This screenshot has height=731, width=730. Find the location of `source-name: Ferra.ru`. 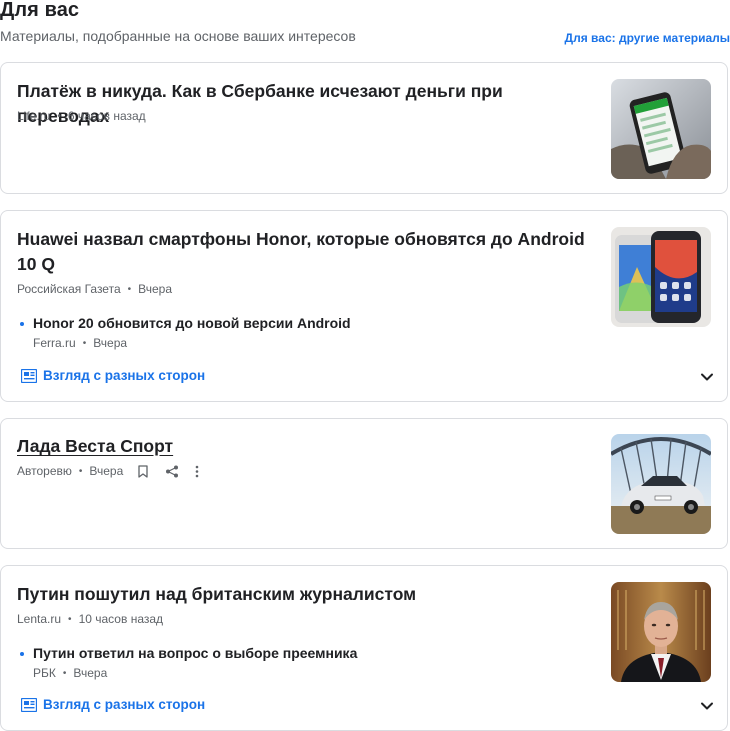

source-name: Ferra.ru is located at coordinates (54, 343).